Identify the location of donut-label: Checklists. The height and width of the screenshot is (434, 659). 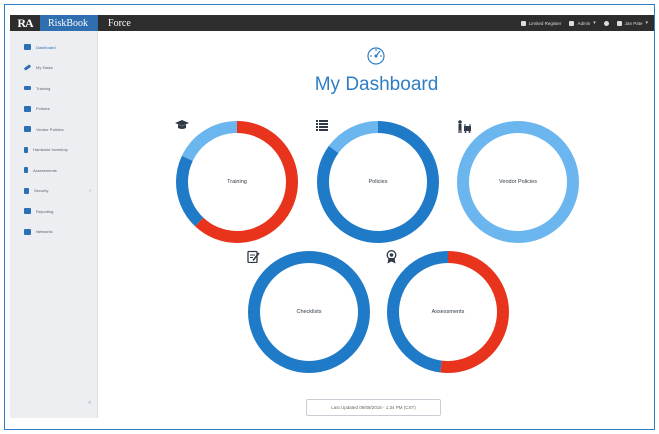
(309, 312).